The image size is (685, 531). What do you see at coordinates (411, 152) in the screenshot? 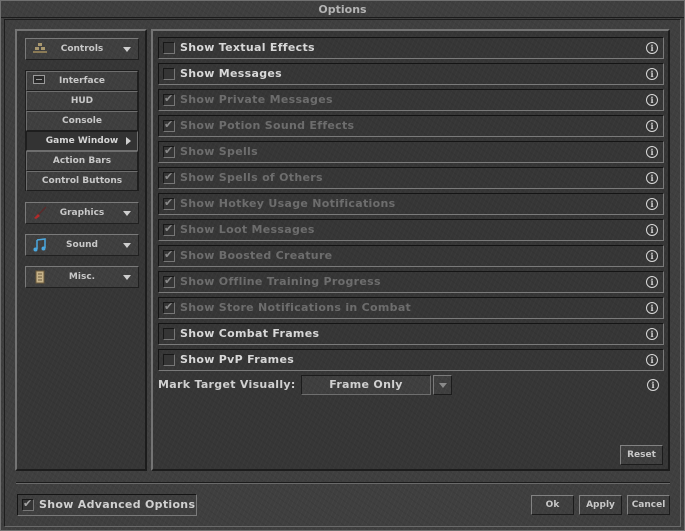
I see `option-row: ✔ Show Spells i` at bounding box center [411, 152].